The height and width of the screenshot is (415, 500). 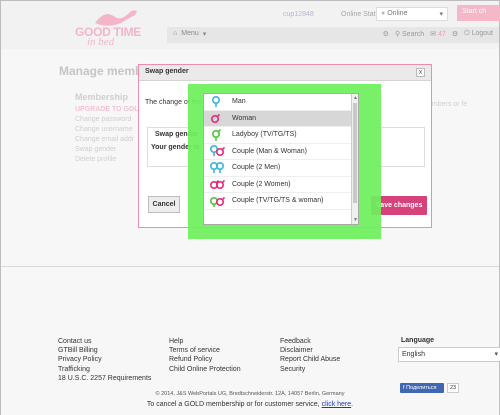 I want to click on gender-option-label: Woman, so click(x=244, y=118).